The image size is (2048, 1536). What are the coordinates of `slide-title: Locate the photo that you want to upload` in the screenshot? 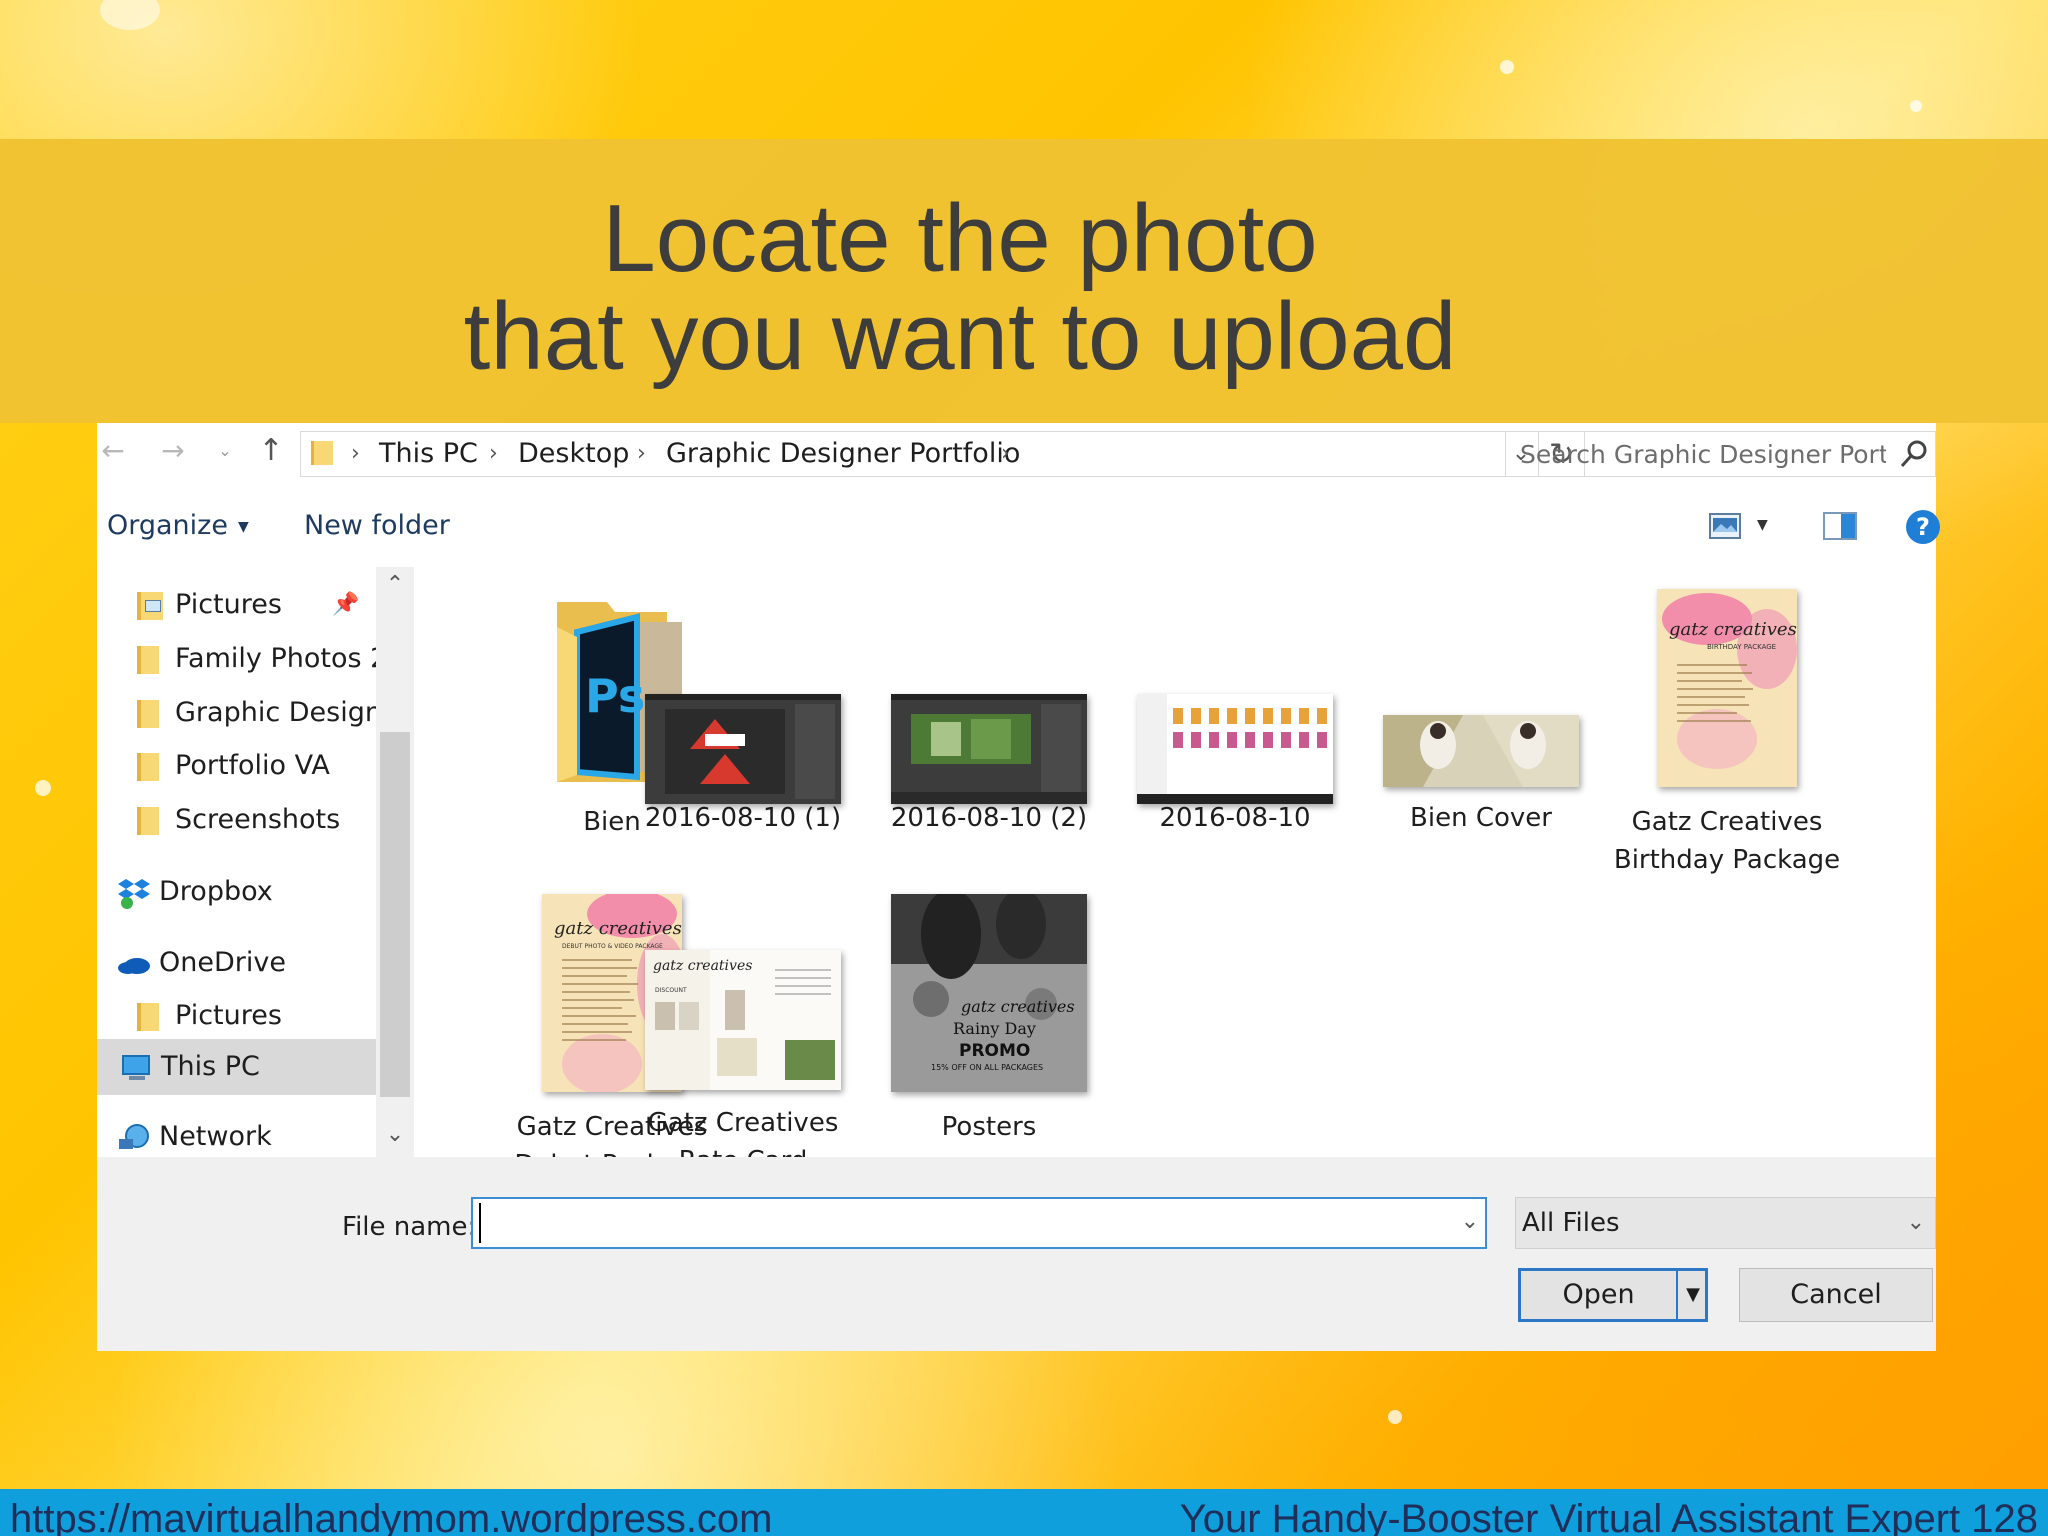 It's located at (960, 288).